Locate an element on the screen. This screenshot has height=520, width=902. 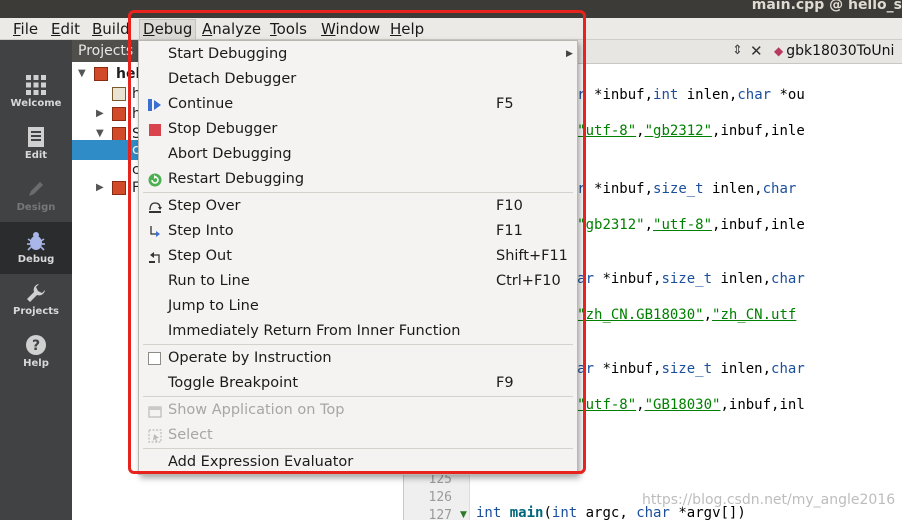
menu-tools: Tools is located at coordinates (288, 30).